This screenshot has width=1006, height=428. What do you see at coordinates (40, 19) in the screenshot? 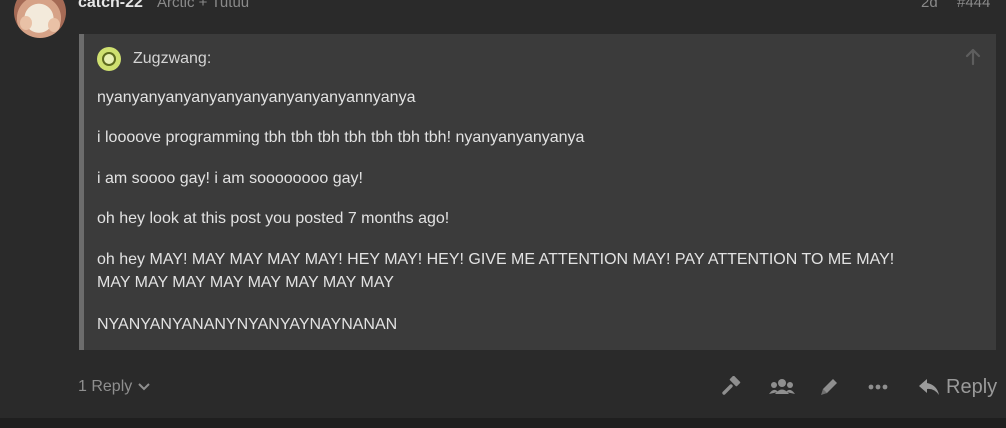
I see `user-avatar` at bounding box center [40, 19].